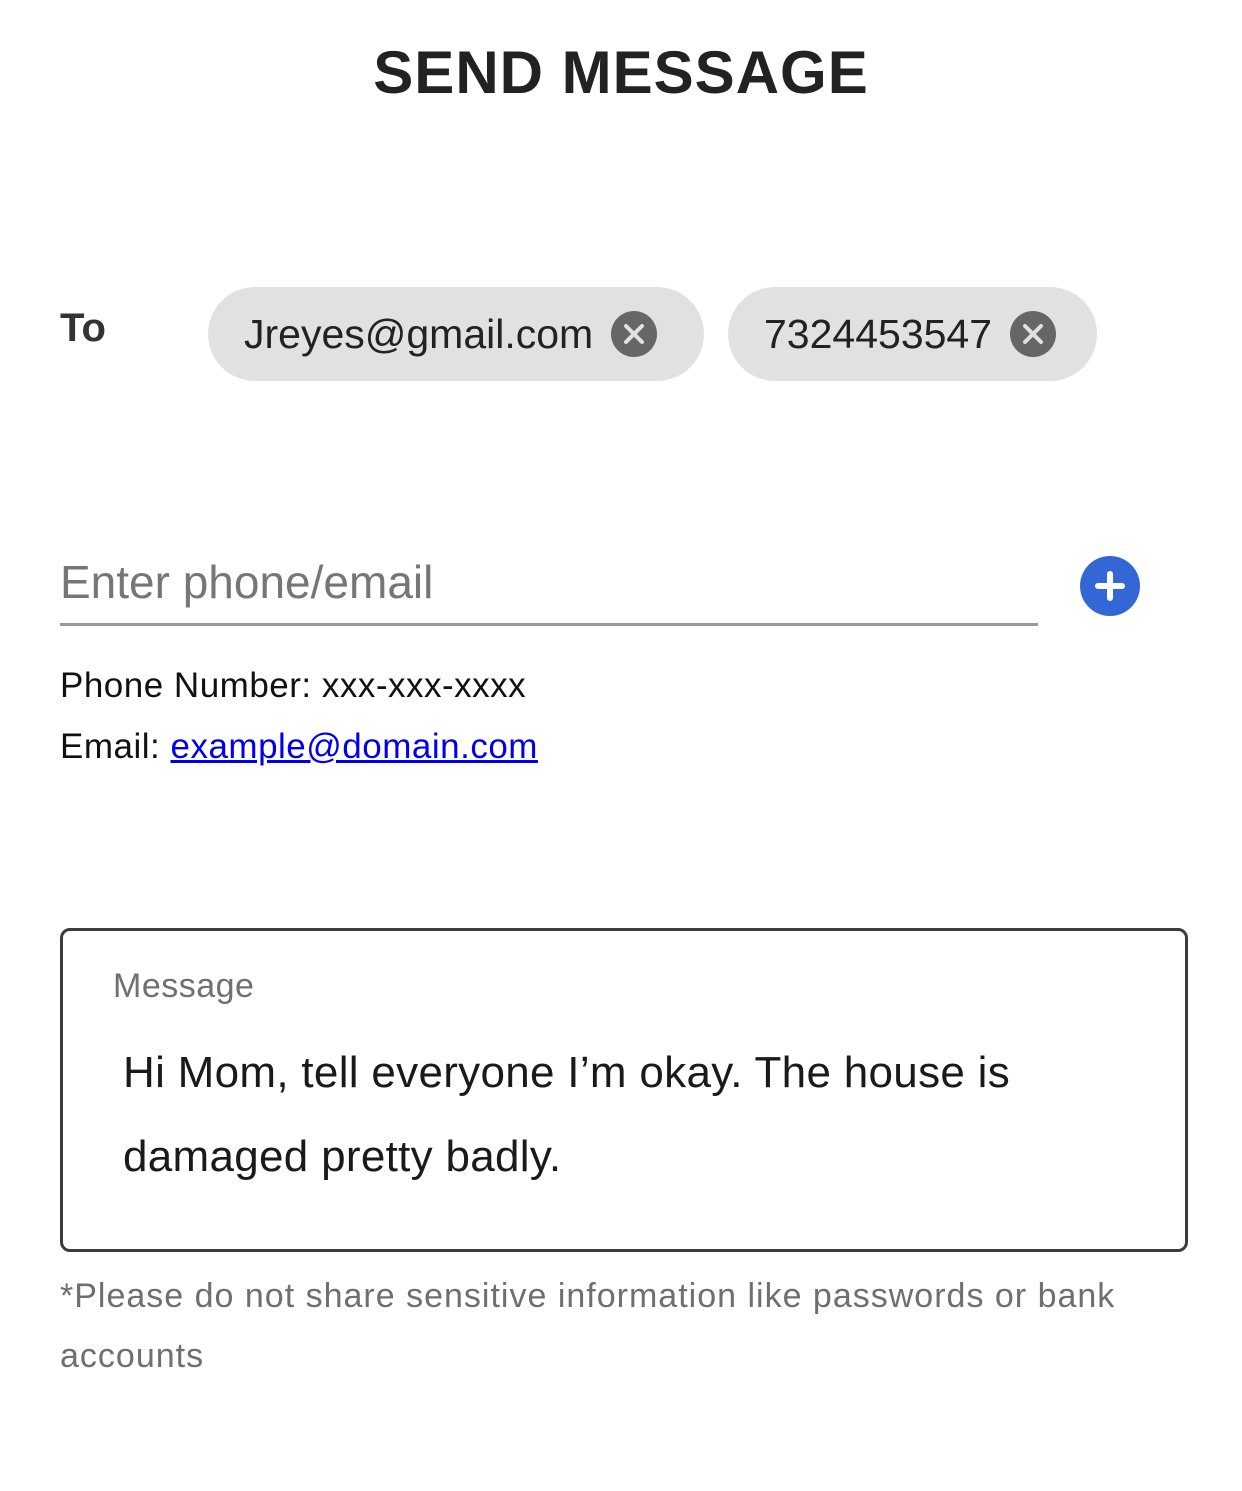 The image size is (1242, 1491). What do you see at coordinates (621, 72) in the screenshot?
I see `page-title: SEND MESSAGE` at bounding box center [621, 72].